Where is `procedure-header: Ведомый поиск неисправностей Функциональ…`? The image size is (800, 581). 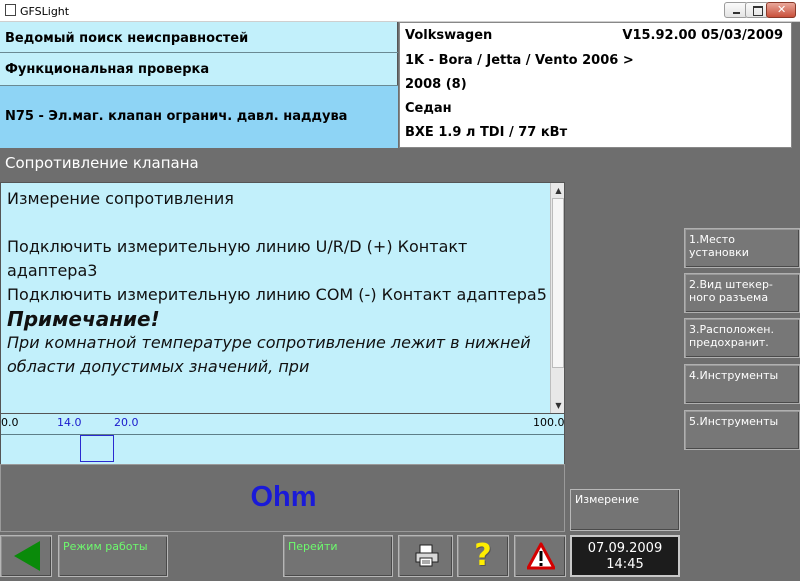 procedure-header: Ведомый поиск неисправностей Функциональ… is located at coordinates (199, 85).